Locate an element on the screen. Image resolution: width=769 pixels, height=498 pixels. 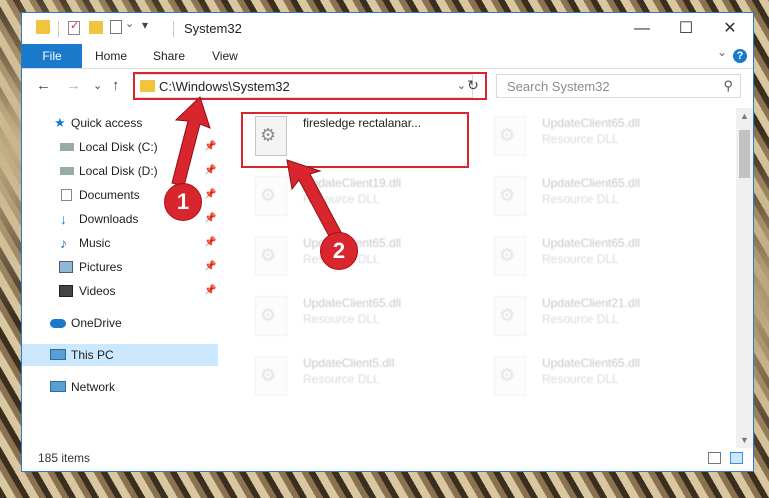
sidebar-item-onedrive: OneDrive is located at coordinates (120, 323).